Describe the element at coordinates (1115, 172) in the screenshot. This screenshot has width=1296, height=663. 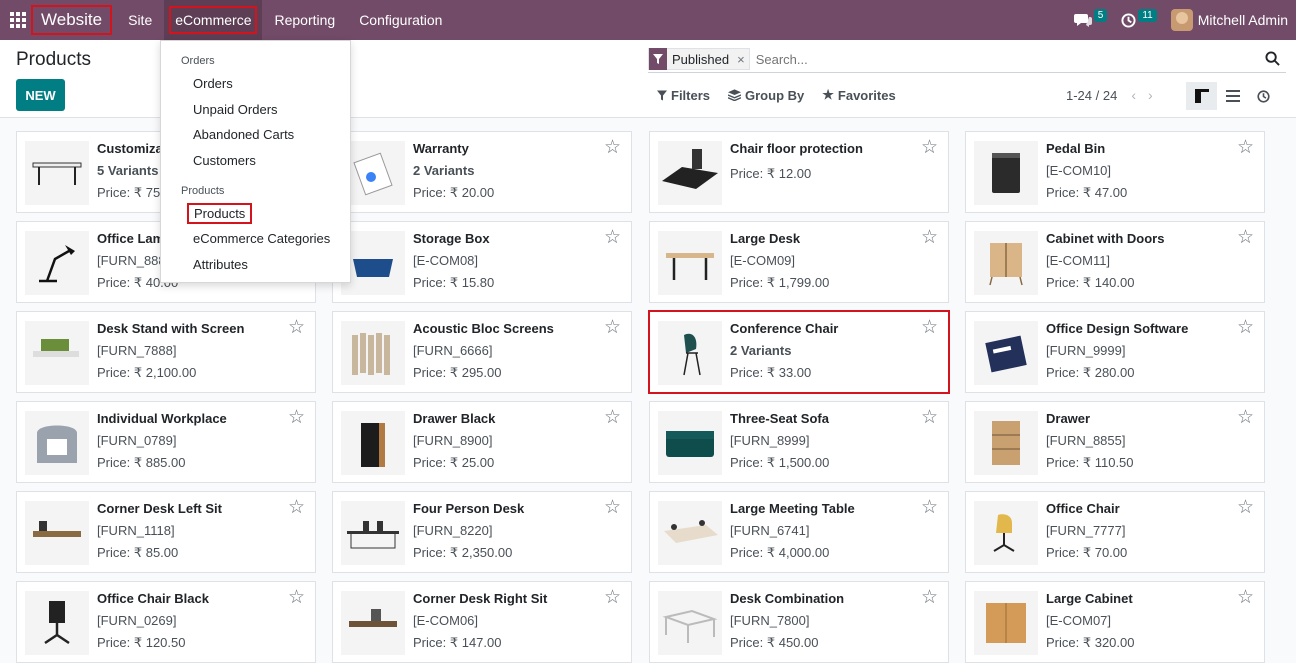
I see `product-card: Pedal Bin [E-COM10] Price: ₹ 47.00 ☆` at that location.